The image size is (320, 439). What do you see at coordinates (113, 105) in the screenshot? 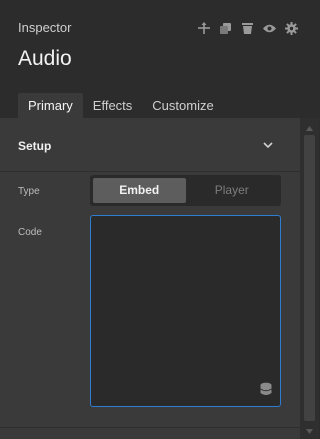
I see `tab-effects: Effects` at bounding box center [113, 105].